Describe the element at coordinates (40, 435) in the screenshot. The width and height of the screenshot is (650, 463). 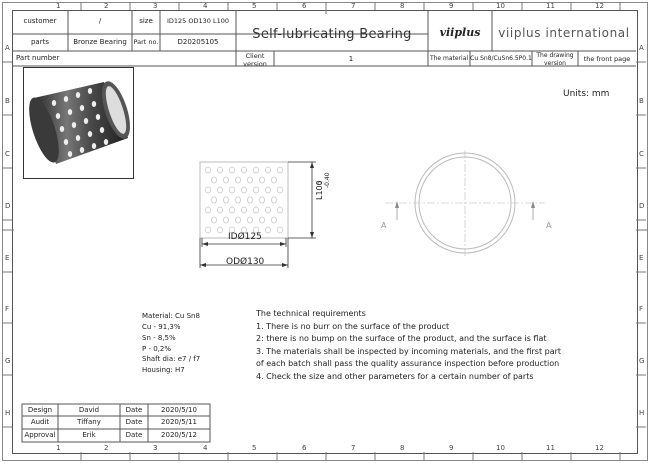
I see `approval-role: Approval` at that location.